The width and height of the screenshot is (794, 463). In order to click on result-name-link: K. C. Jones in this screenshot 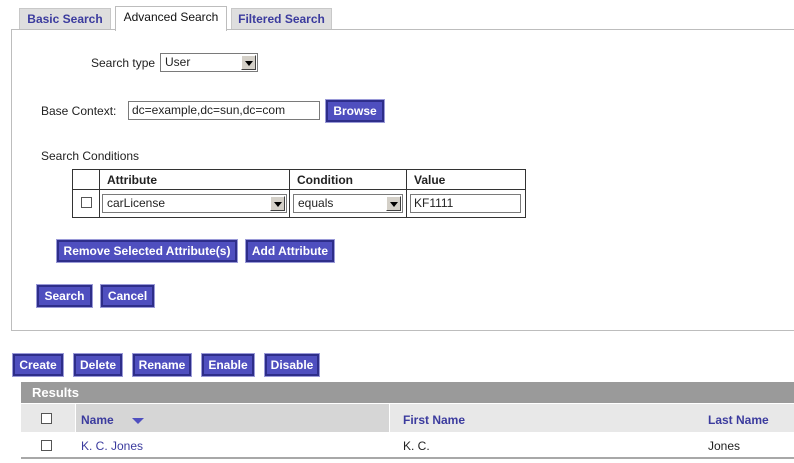, I will do `click(112, 446)`.